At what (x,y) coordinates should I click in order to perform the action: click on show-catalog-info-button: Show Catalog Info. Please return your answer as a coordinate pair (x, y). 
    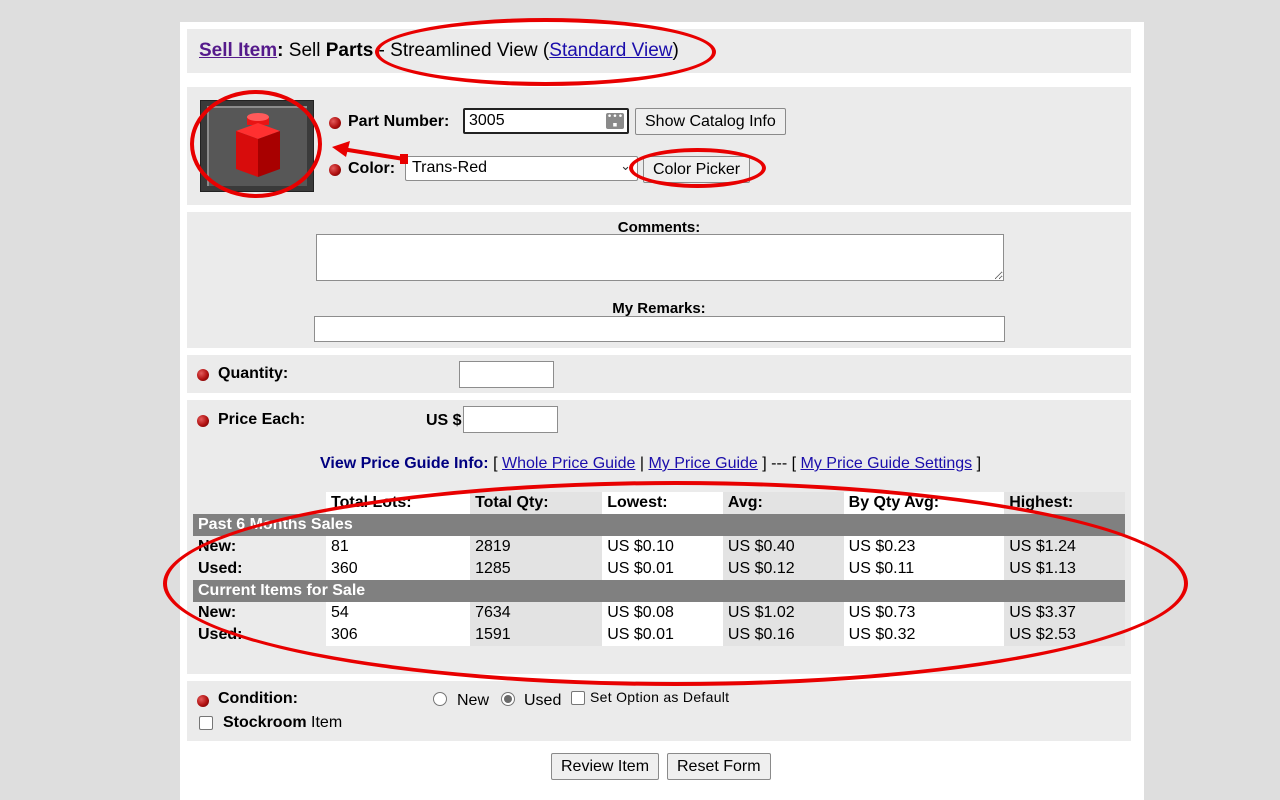
    Looking at the image, I should click on (710, 121).